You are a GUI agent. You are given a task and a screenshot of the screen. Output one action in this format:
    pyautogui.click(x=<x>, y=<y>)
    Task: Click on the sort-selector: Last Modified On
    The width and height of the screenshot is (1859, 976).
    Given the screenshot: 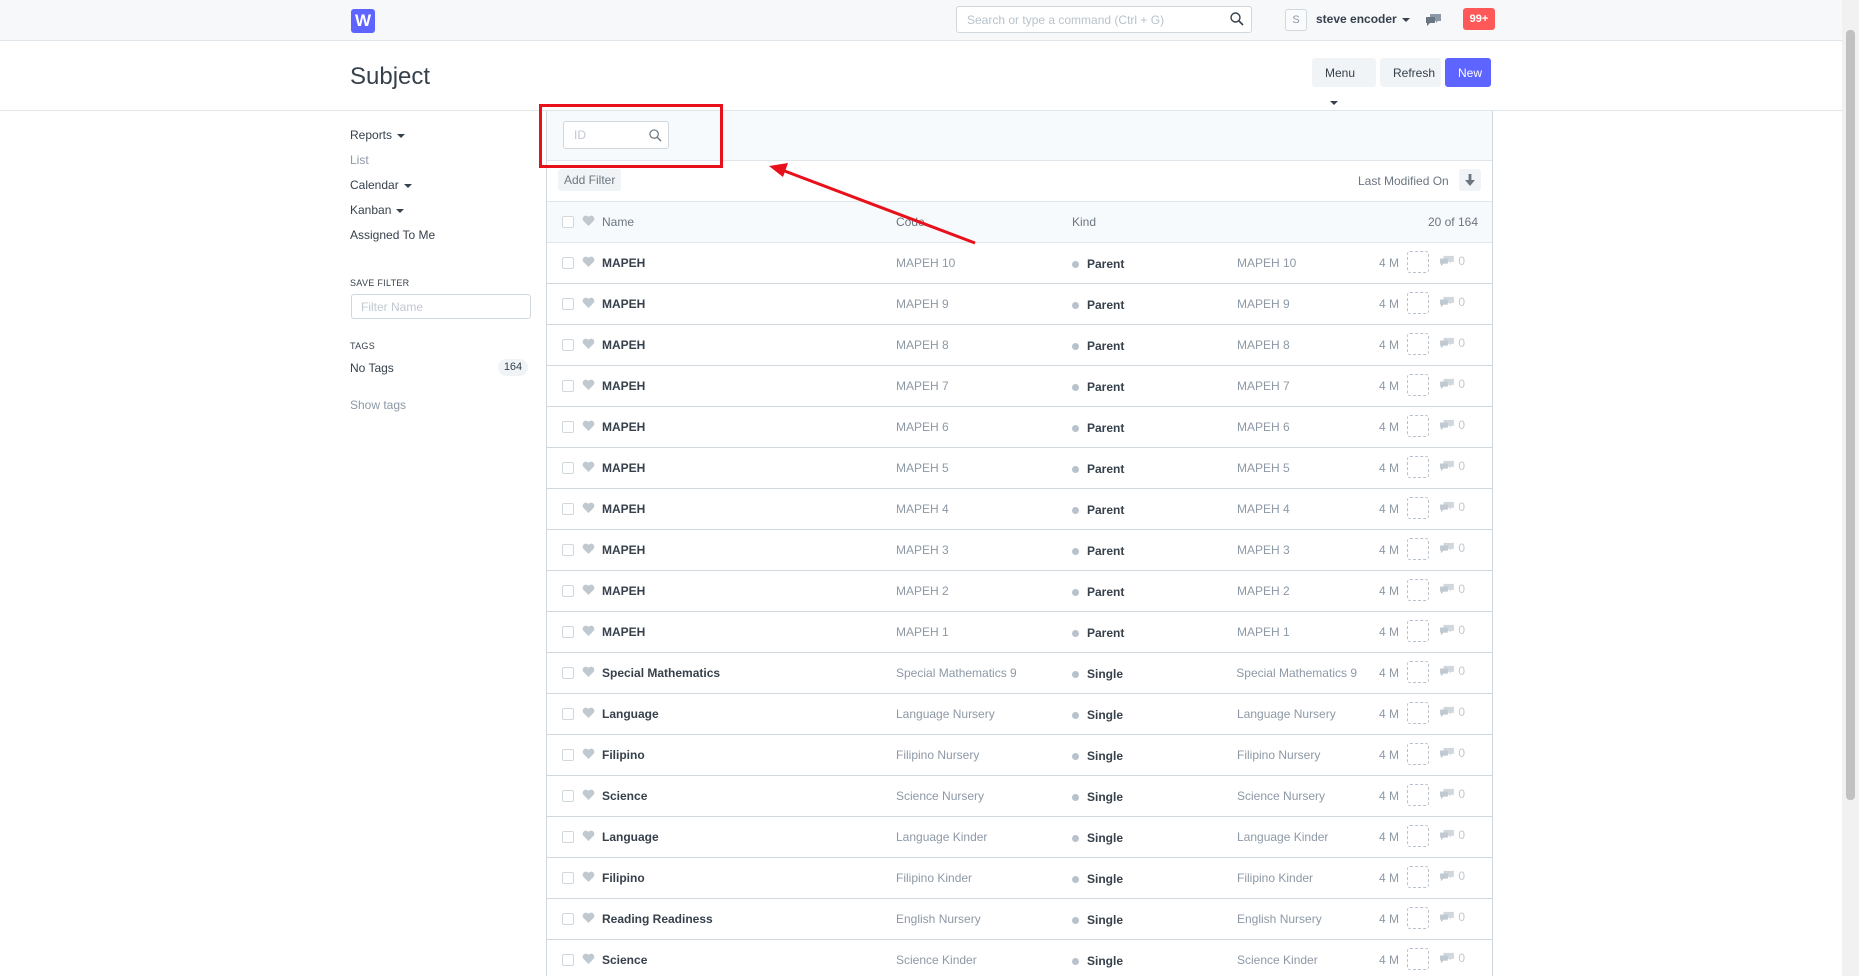 What is the action you would take?
    pyautogui.click(x=1403, y=181)
    